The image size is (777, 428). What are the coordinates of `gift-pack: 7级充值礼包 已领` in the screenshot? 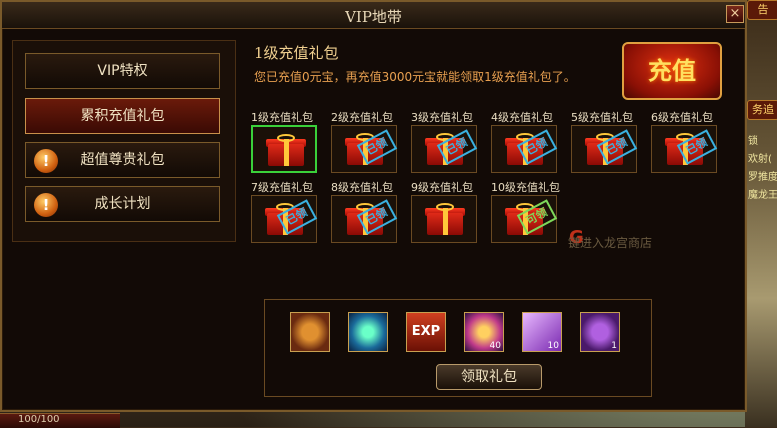 It's located at (285, 211).